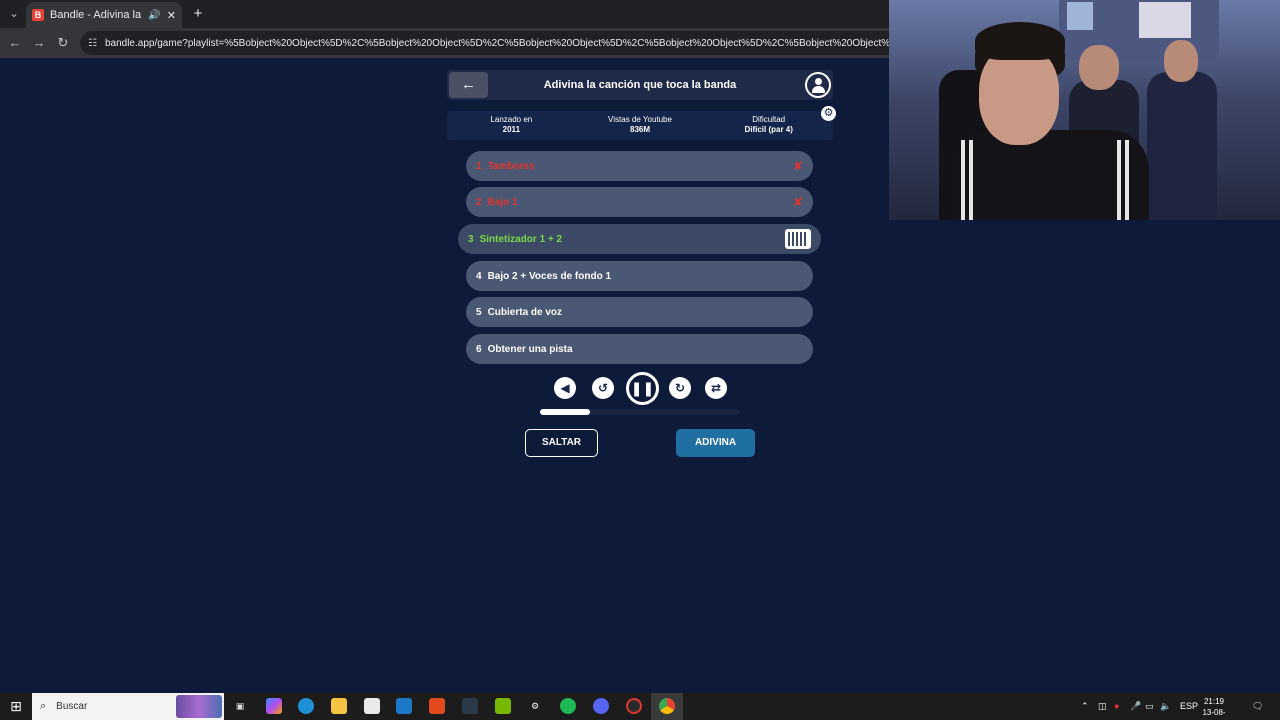 The height and width of the screenshot is (720, 1280). What do you see at coordinates (680, 388) in the screenshot?
I see `forward-5-icon: ↻` at bounding box center [680, 388].